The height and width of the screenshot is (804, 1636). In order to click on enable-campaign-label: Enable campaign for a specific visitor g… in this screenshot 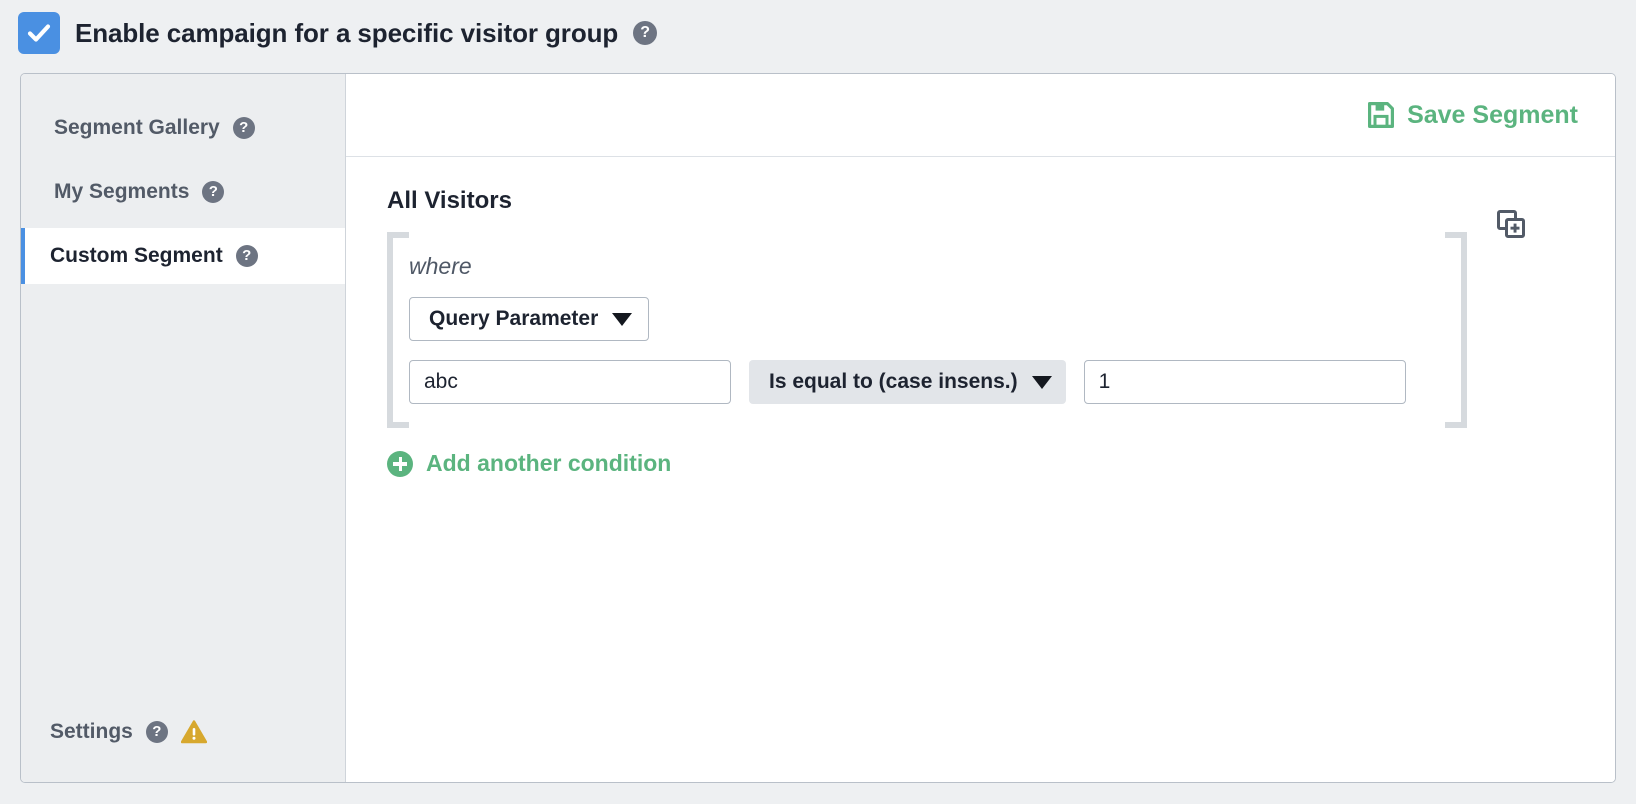, I will do `click(347, 32)`.